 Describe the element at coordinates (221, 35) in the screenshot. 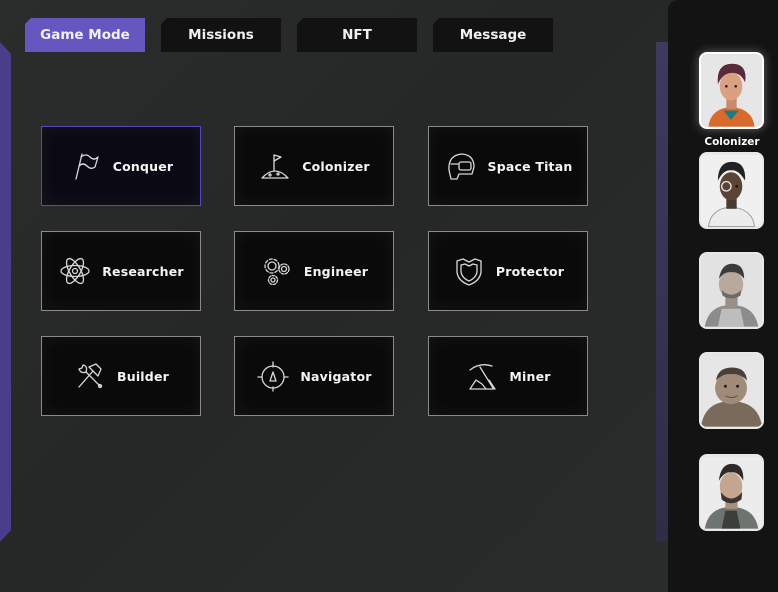

I see `tab-missions: Missions` at that location.